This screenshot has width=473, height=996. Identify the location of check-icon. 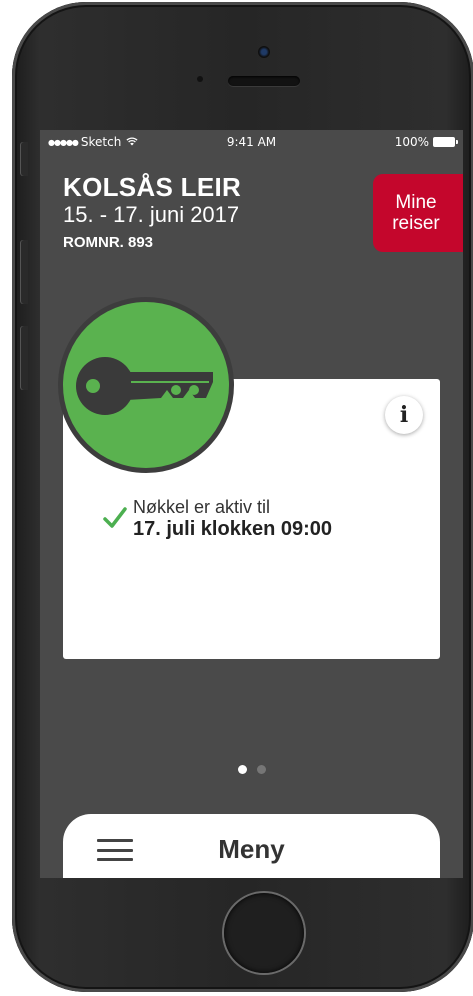
(115, 517).